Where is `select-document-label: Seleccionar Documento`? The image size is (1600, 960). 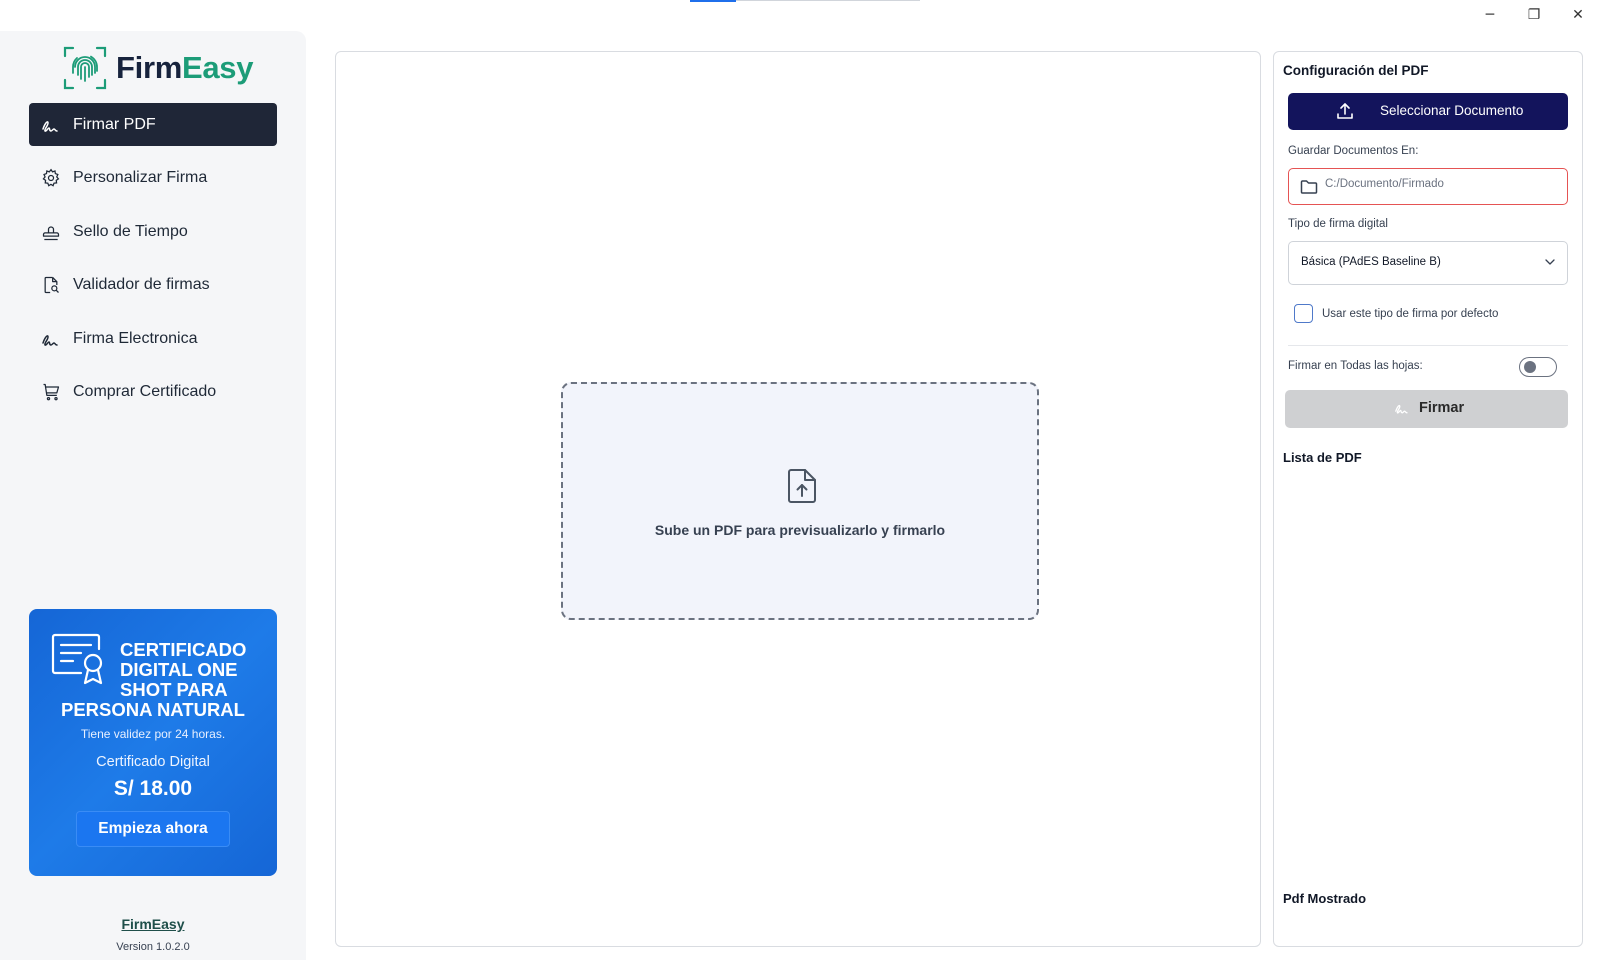 select-document-label: Seleccionar Documento is located at coordinates (1452, 110).